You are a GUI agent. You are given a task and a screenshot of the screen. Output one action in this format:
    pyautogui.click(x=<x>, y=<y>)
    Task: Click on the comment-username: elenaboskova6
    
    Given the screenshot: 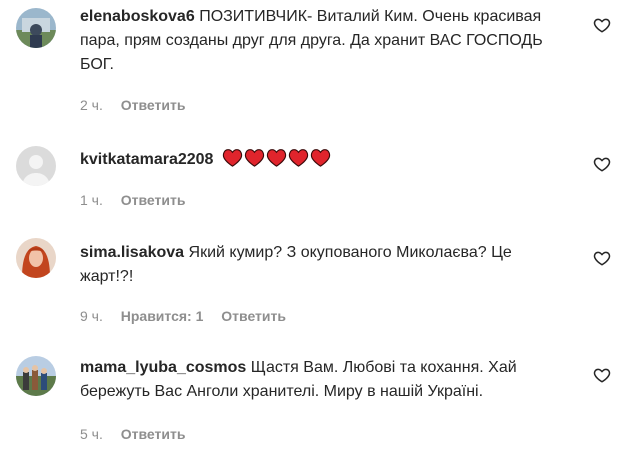 What is the action you would take?
    pyautogui.click(x=137, y=16)
    